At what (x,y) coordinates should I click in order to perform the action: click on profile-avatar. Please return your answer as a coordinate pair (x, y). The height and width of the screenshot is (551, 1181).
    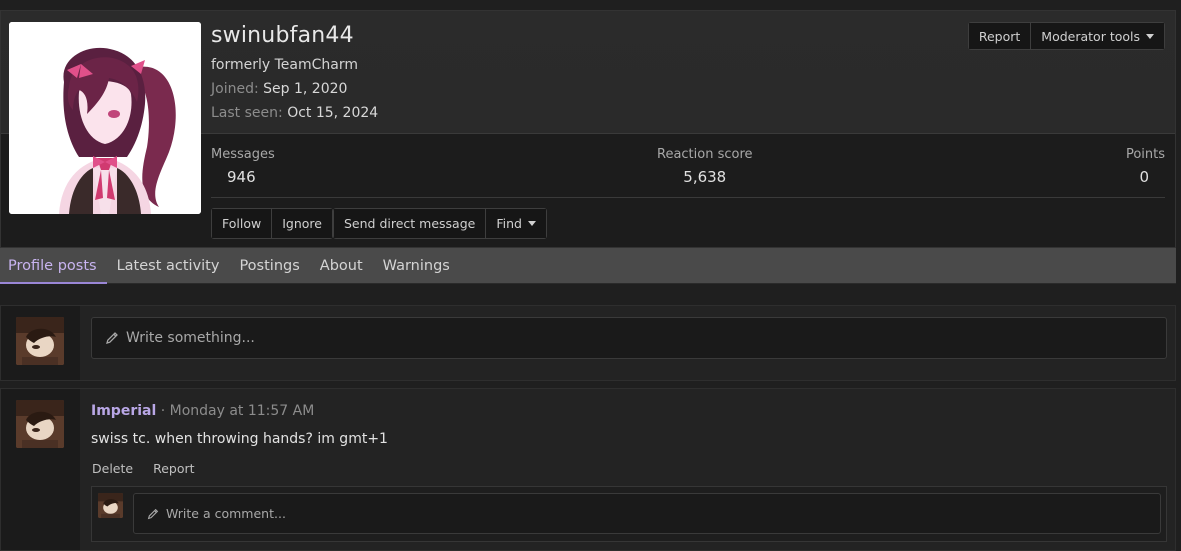
    Looking at the image, I should click on (105, 118).